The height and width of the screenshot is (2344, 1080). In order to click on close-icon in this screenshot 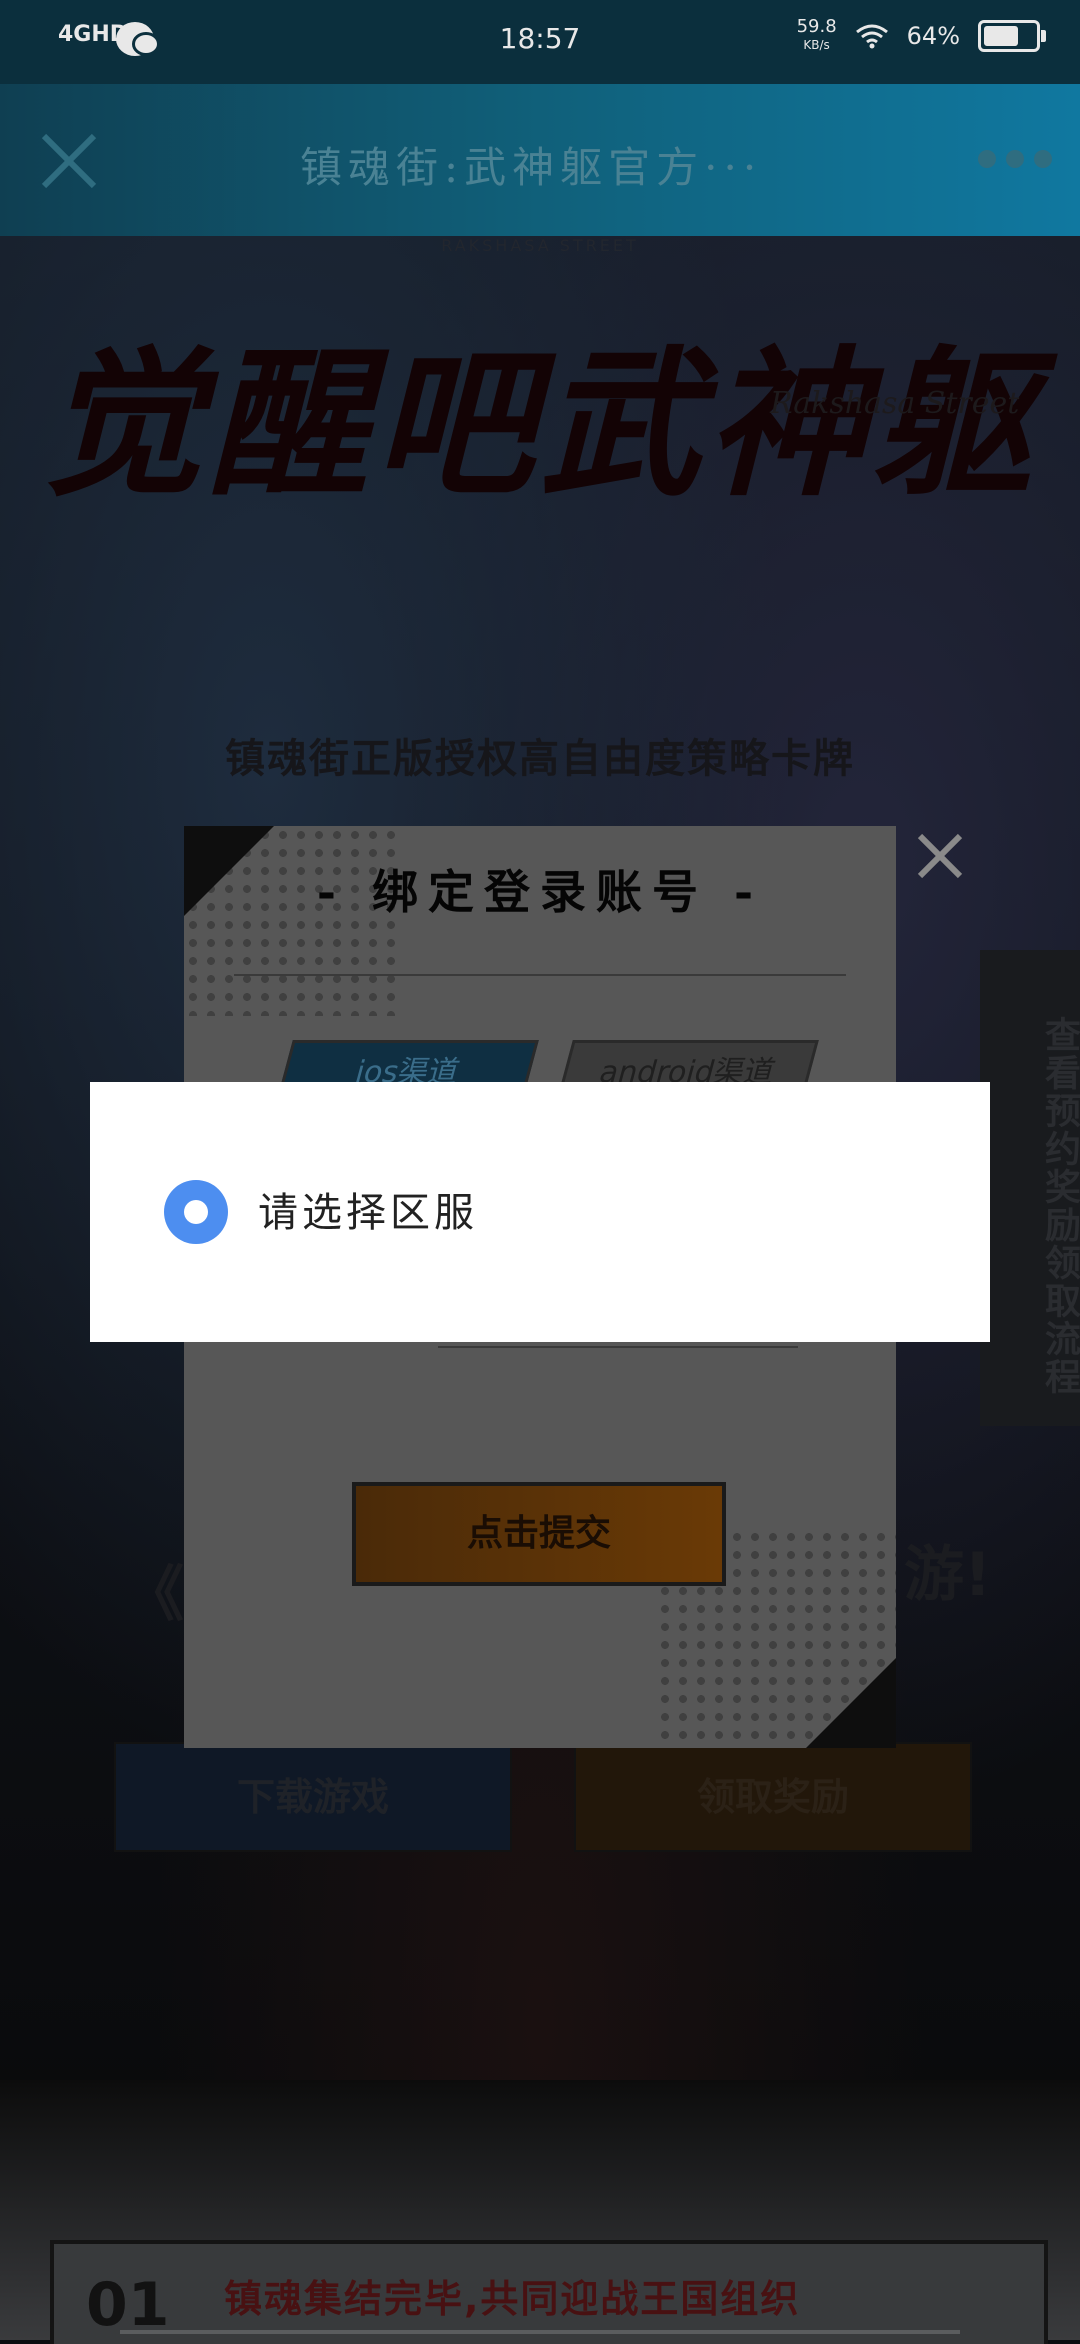, I will do `click(69, 161)`.